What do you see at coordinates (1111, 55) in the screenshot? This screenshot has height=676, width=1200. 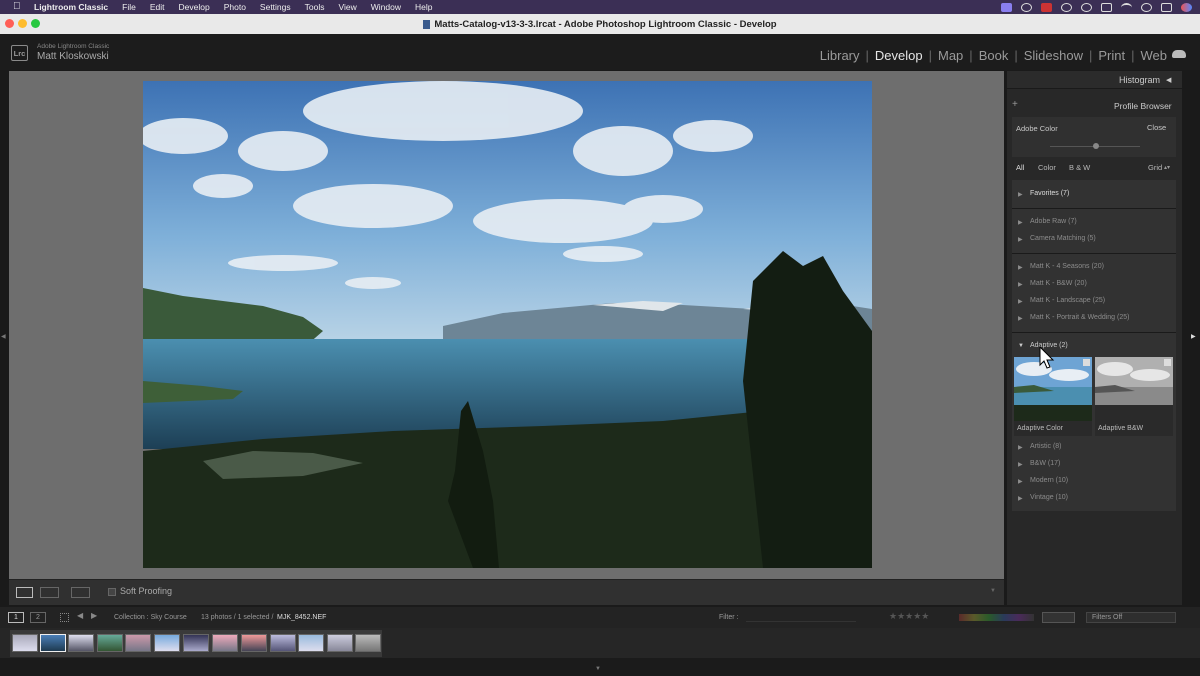 I see `module-print: Print` at bounding box center [1111, 55].